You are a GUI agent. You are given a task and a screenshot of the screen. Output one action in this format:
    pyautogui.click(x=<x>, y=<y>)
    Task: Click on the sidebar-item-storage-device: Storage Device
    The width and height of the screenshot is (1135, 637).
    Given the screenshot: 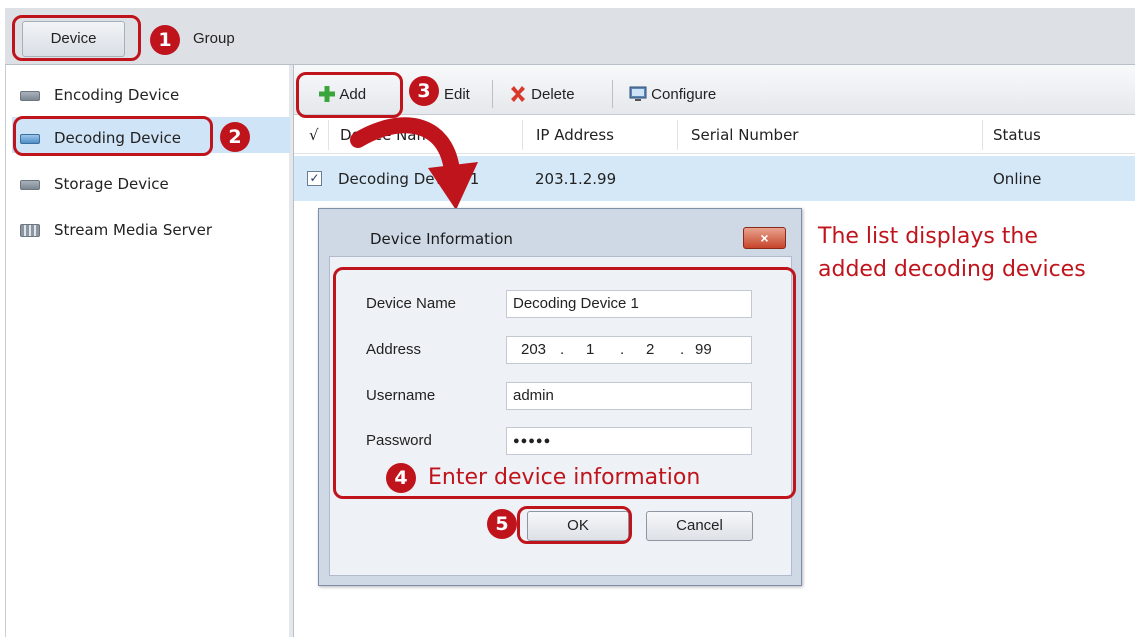 What is the action you would take?
    pyautogui.click(x=94, y=184)
    